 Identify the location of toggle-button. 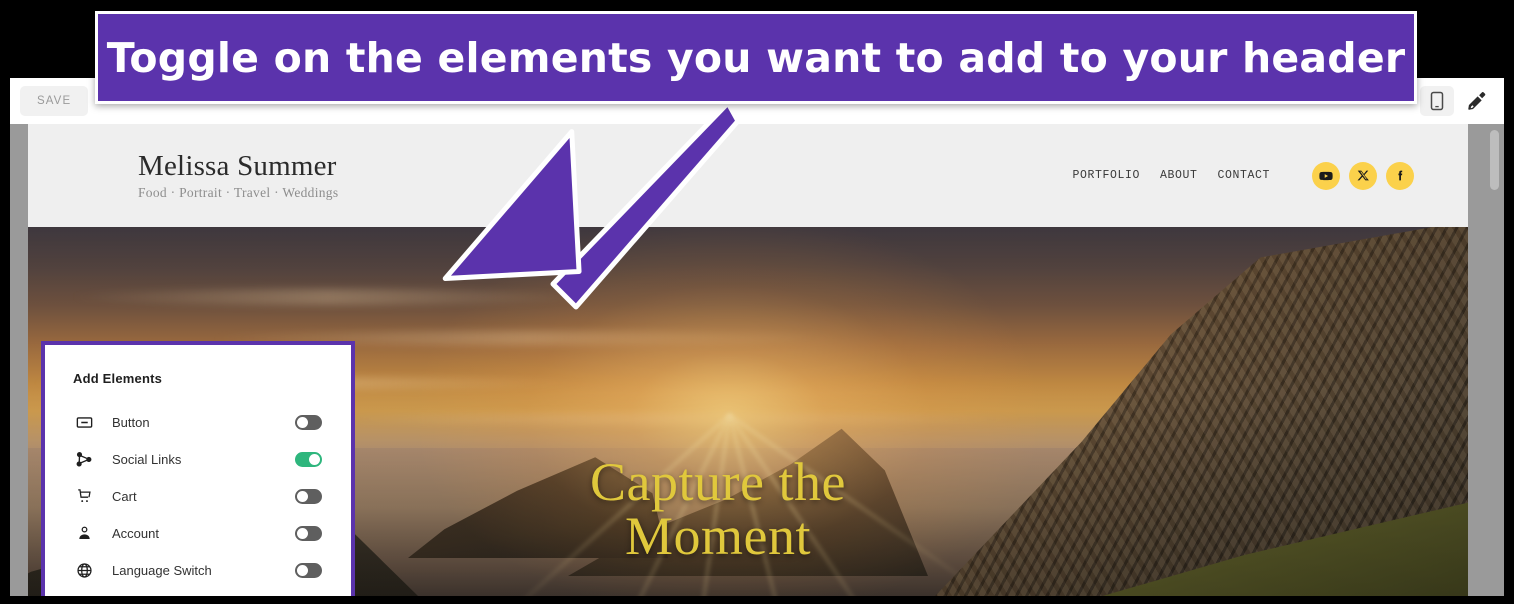
(308, 422).